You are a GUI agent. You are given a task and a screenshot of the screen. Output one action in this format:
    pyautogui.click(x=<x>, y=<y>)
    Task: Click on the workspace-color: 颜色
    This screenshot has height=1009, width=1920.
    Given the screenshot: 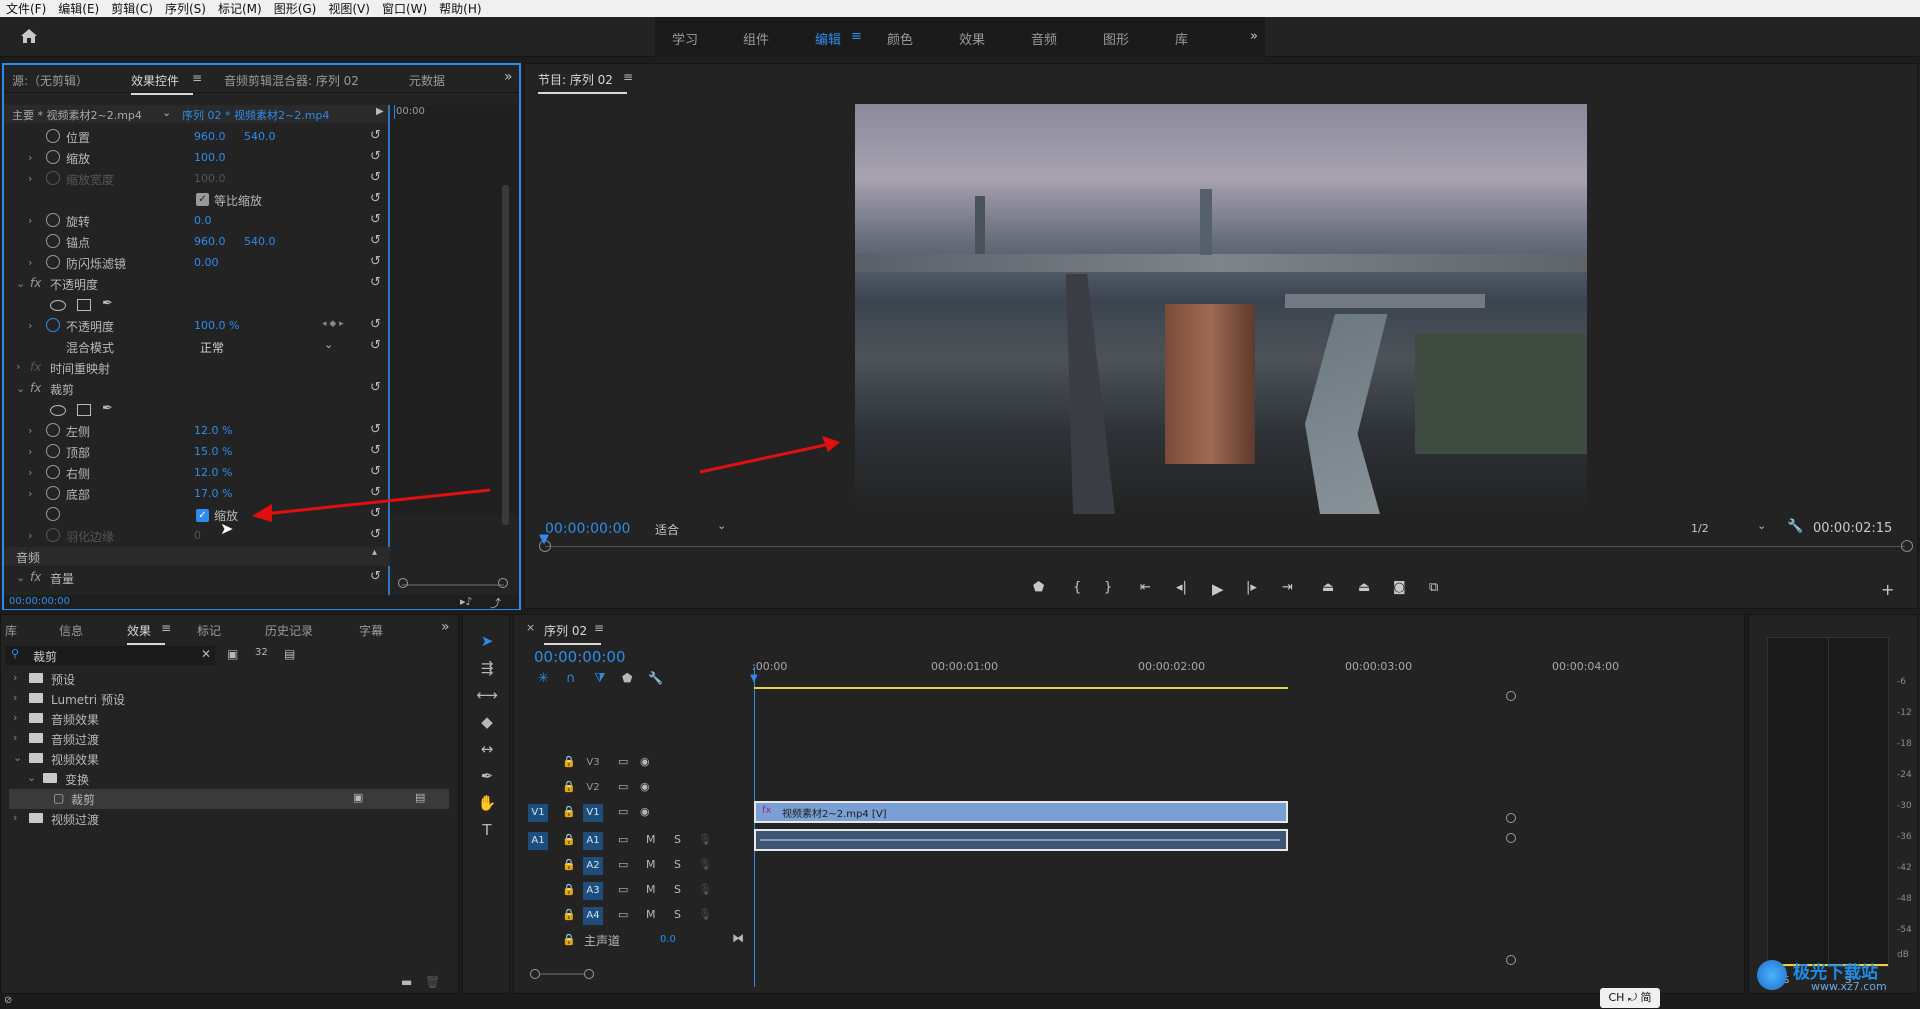 What is the action you would take?
    pyautogui.click(x=900, y=38)
    